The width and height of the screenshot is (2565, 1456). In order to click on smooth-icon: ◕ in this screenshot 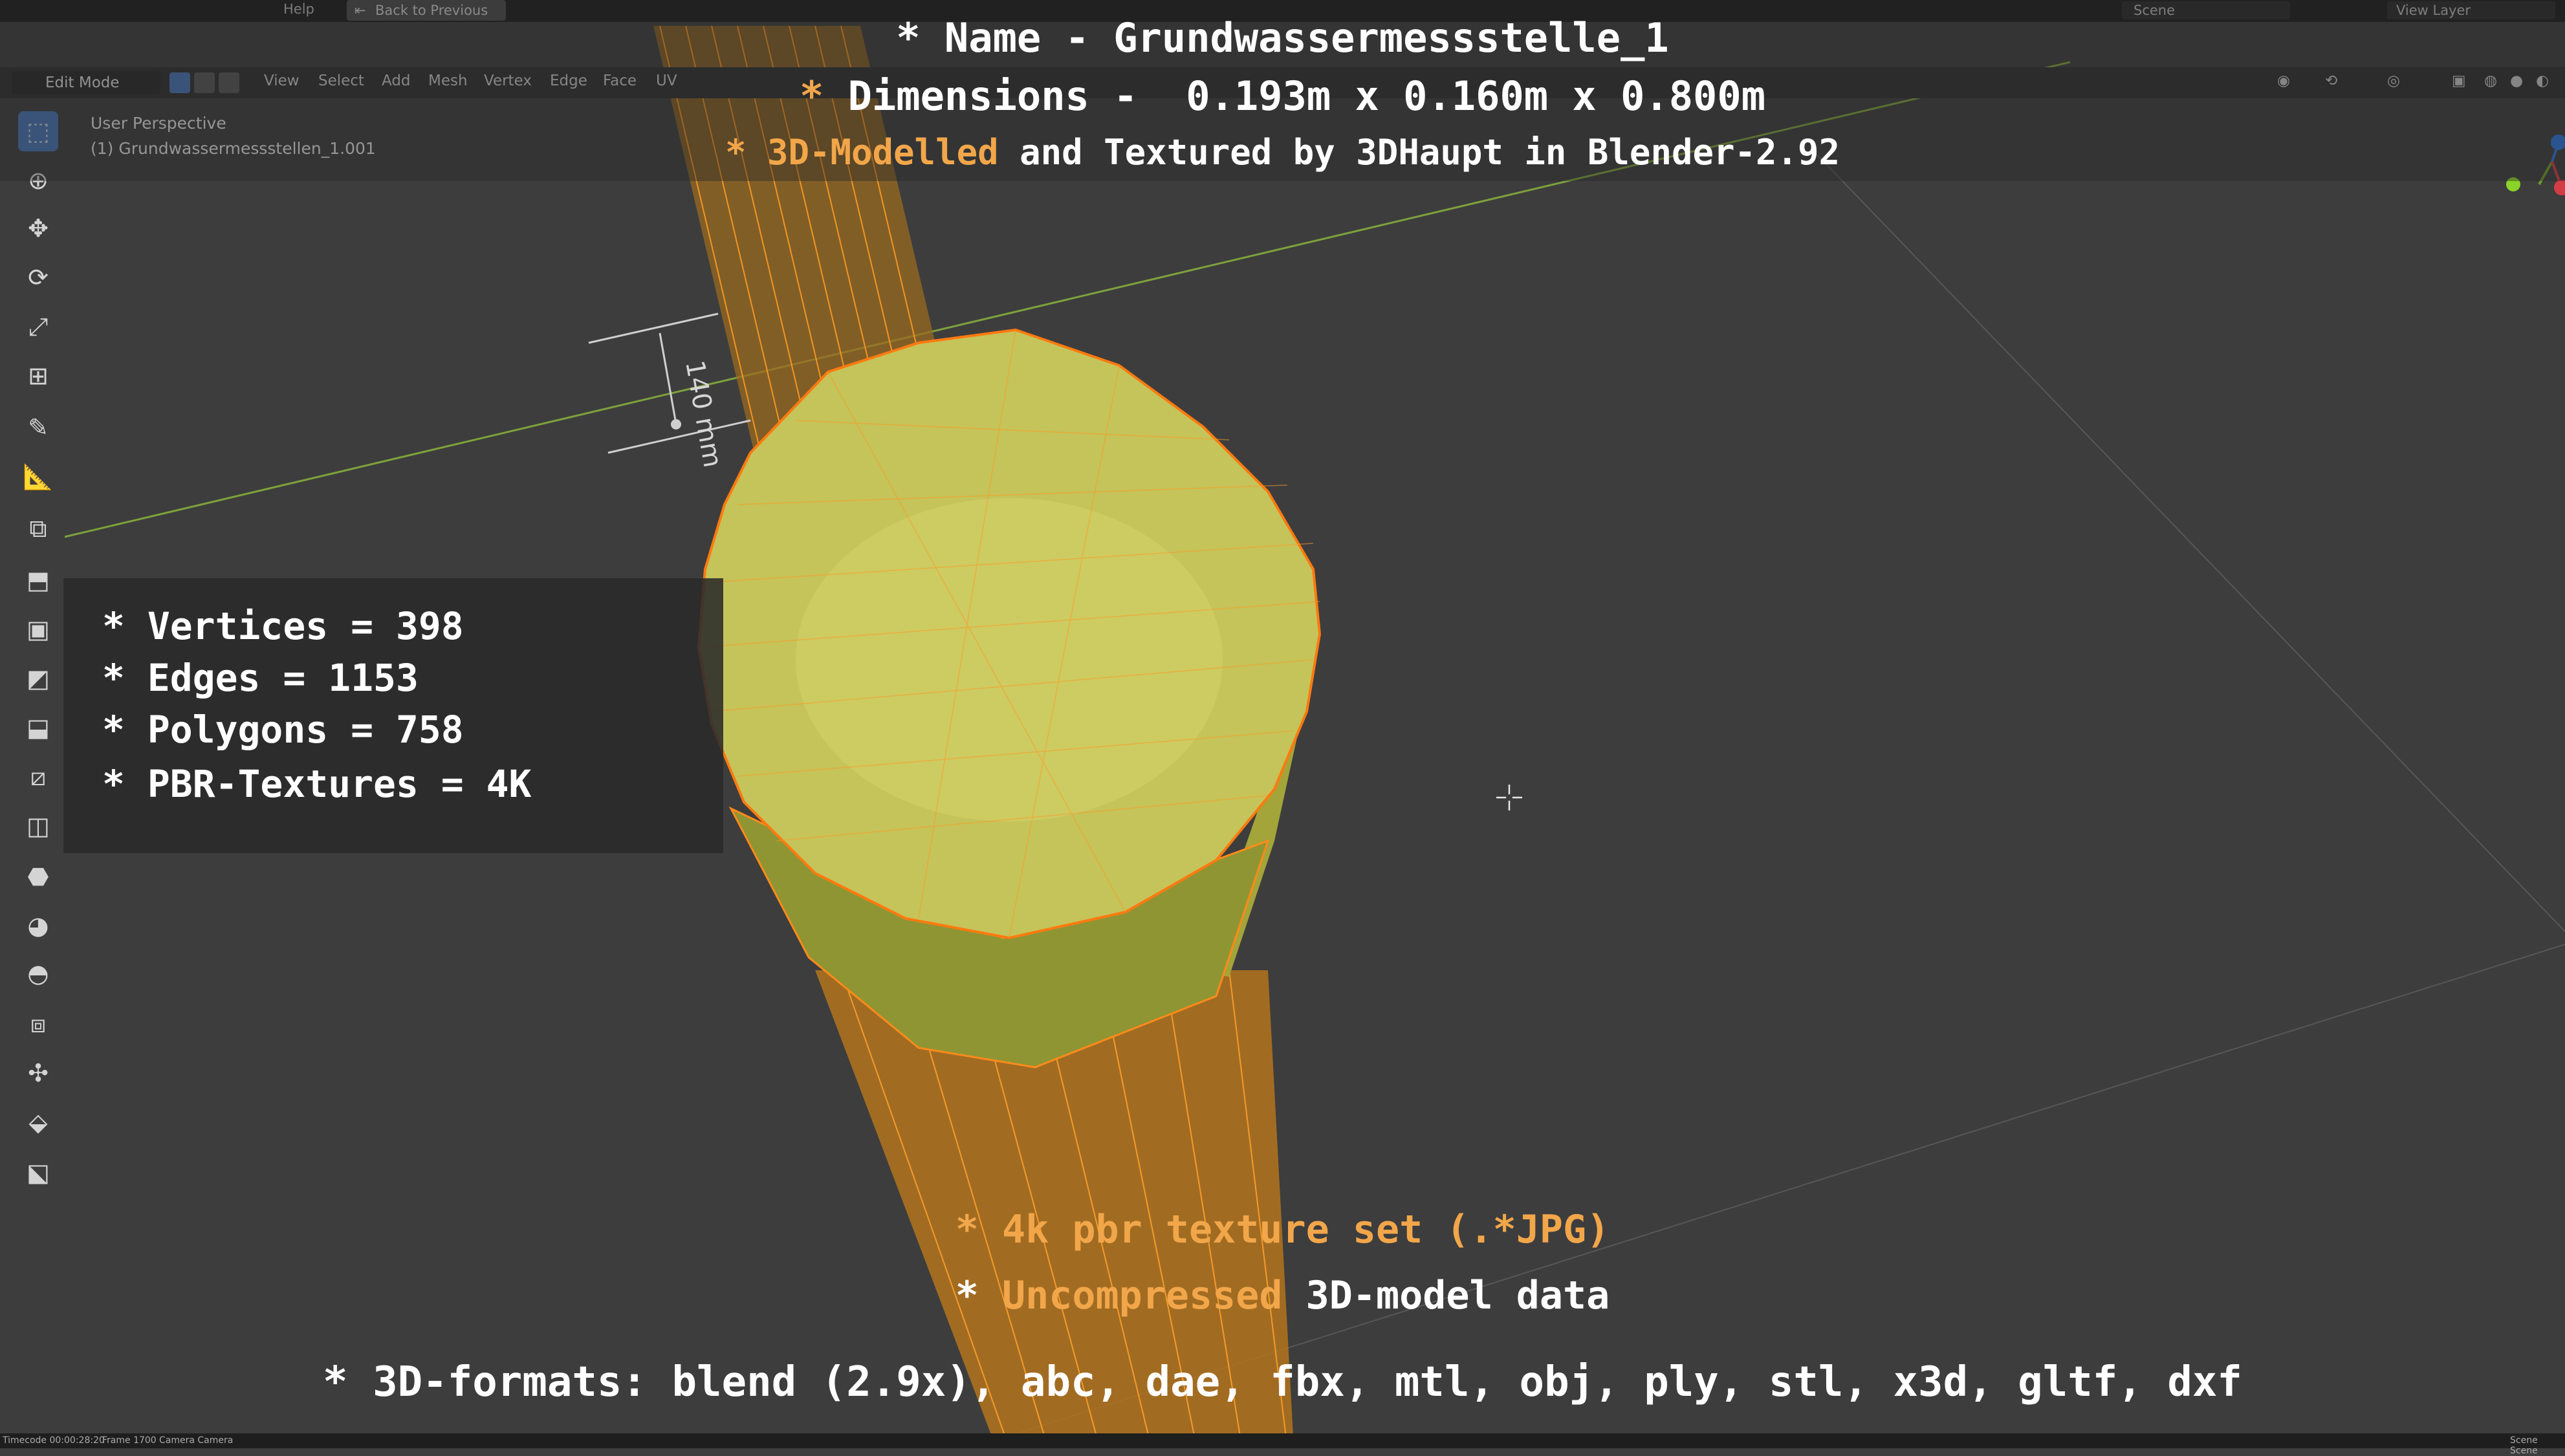, I will do `click(38, 926)`.